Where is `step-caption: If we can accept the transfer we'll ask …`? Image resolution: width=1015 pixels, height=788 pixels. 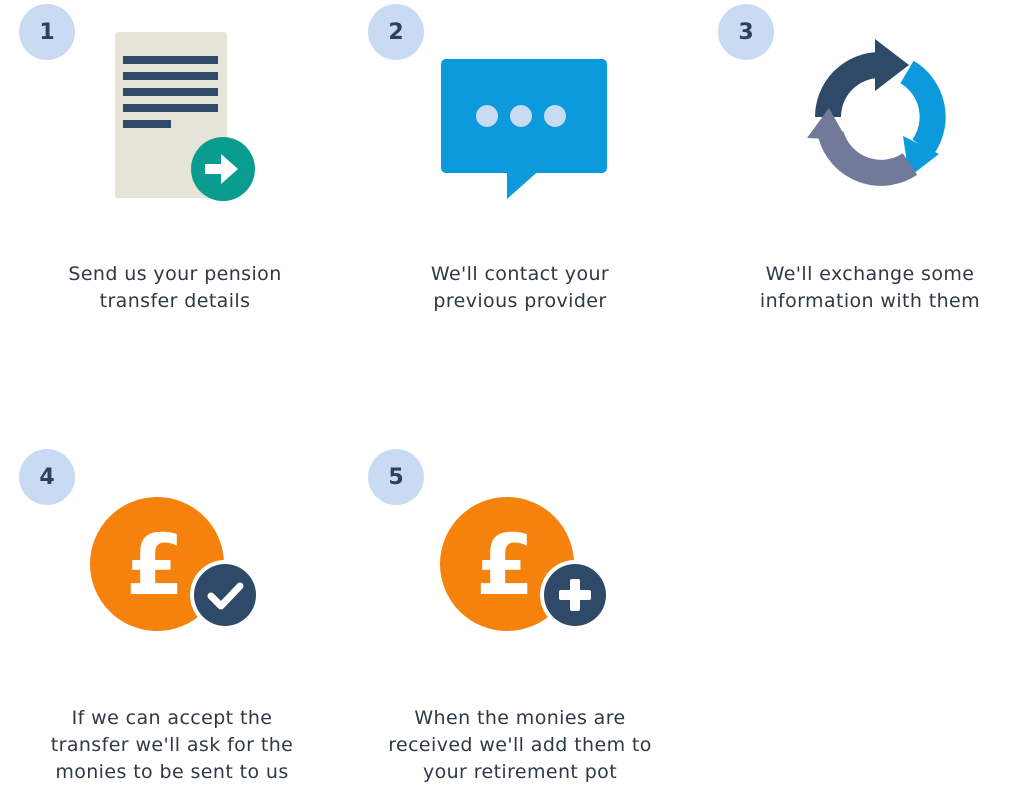
step-caption: If we can accept the transfer we'll ask … is located at coordinates (172, 745).